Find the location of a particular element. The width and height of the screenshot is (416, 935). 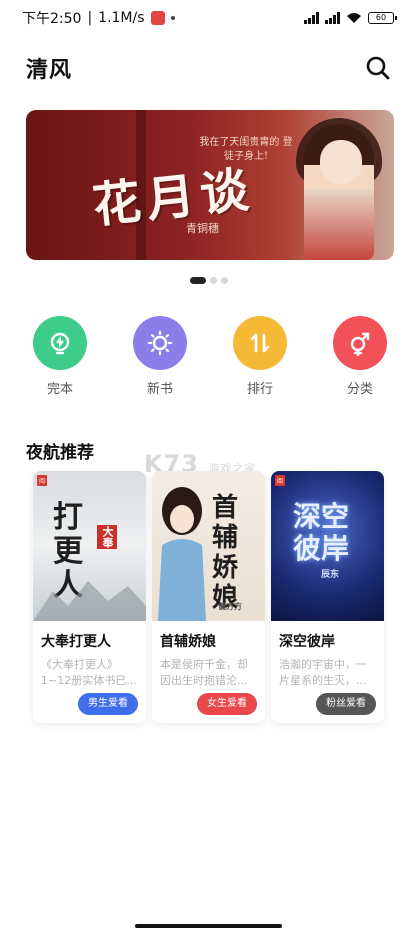

category-label: 排行 is located at coordinates (259, 389).